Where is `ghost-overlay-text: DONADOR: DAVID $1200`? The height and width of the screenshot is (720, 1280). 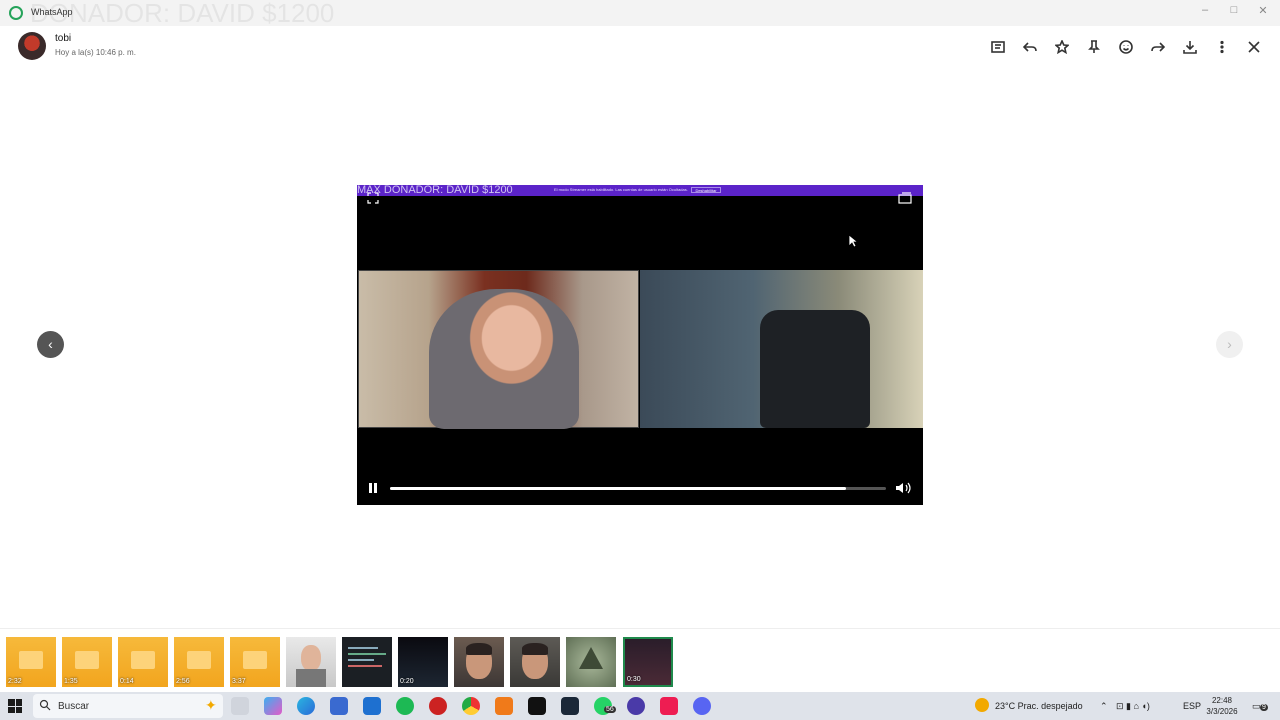 ghost-overlay-text: DONADOR: DAVID $1200 is located at coordinates (182, 14).